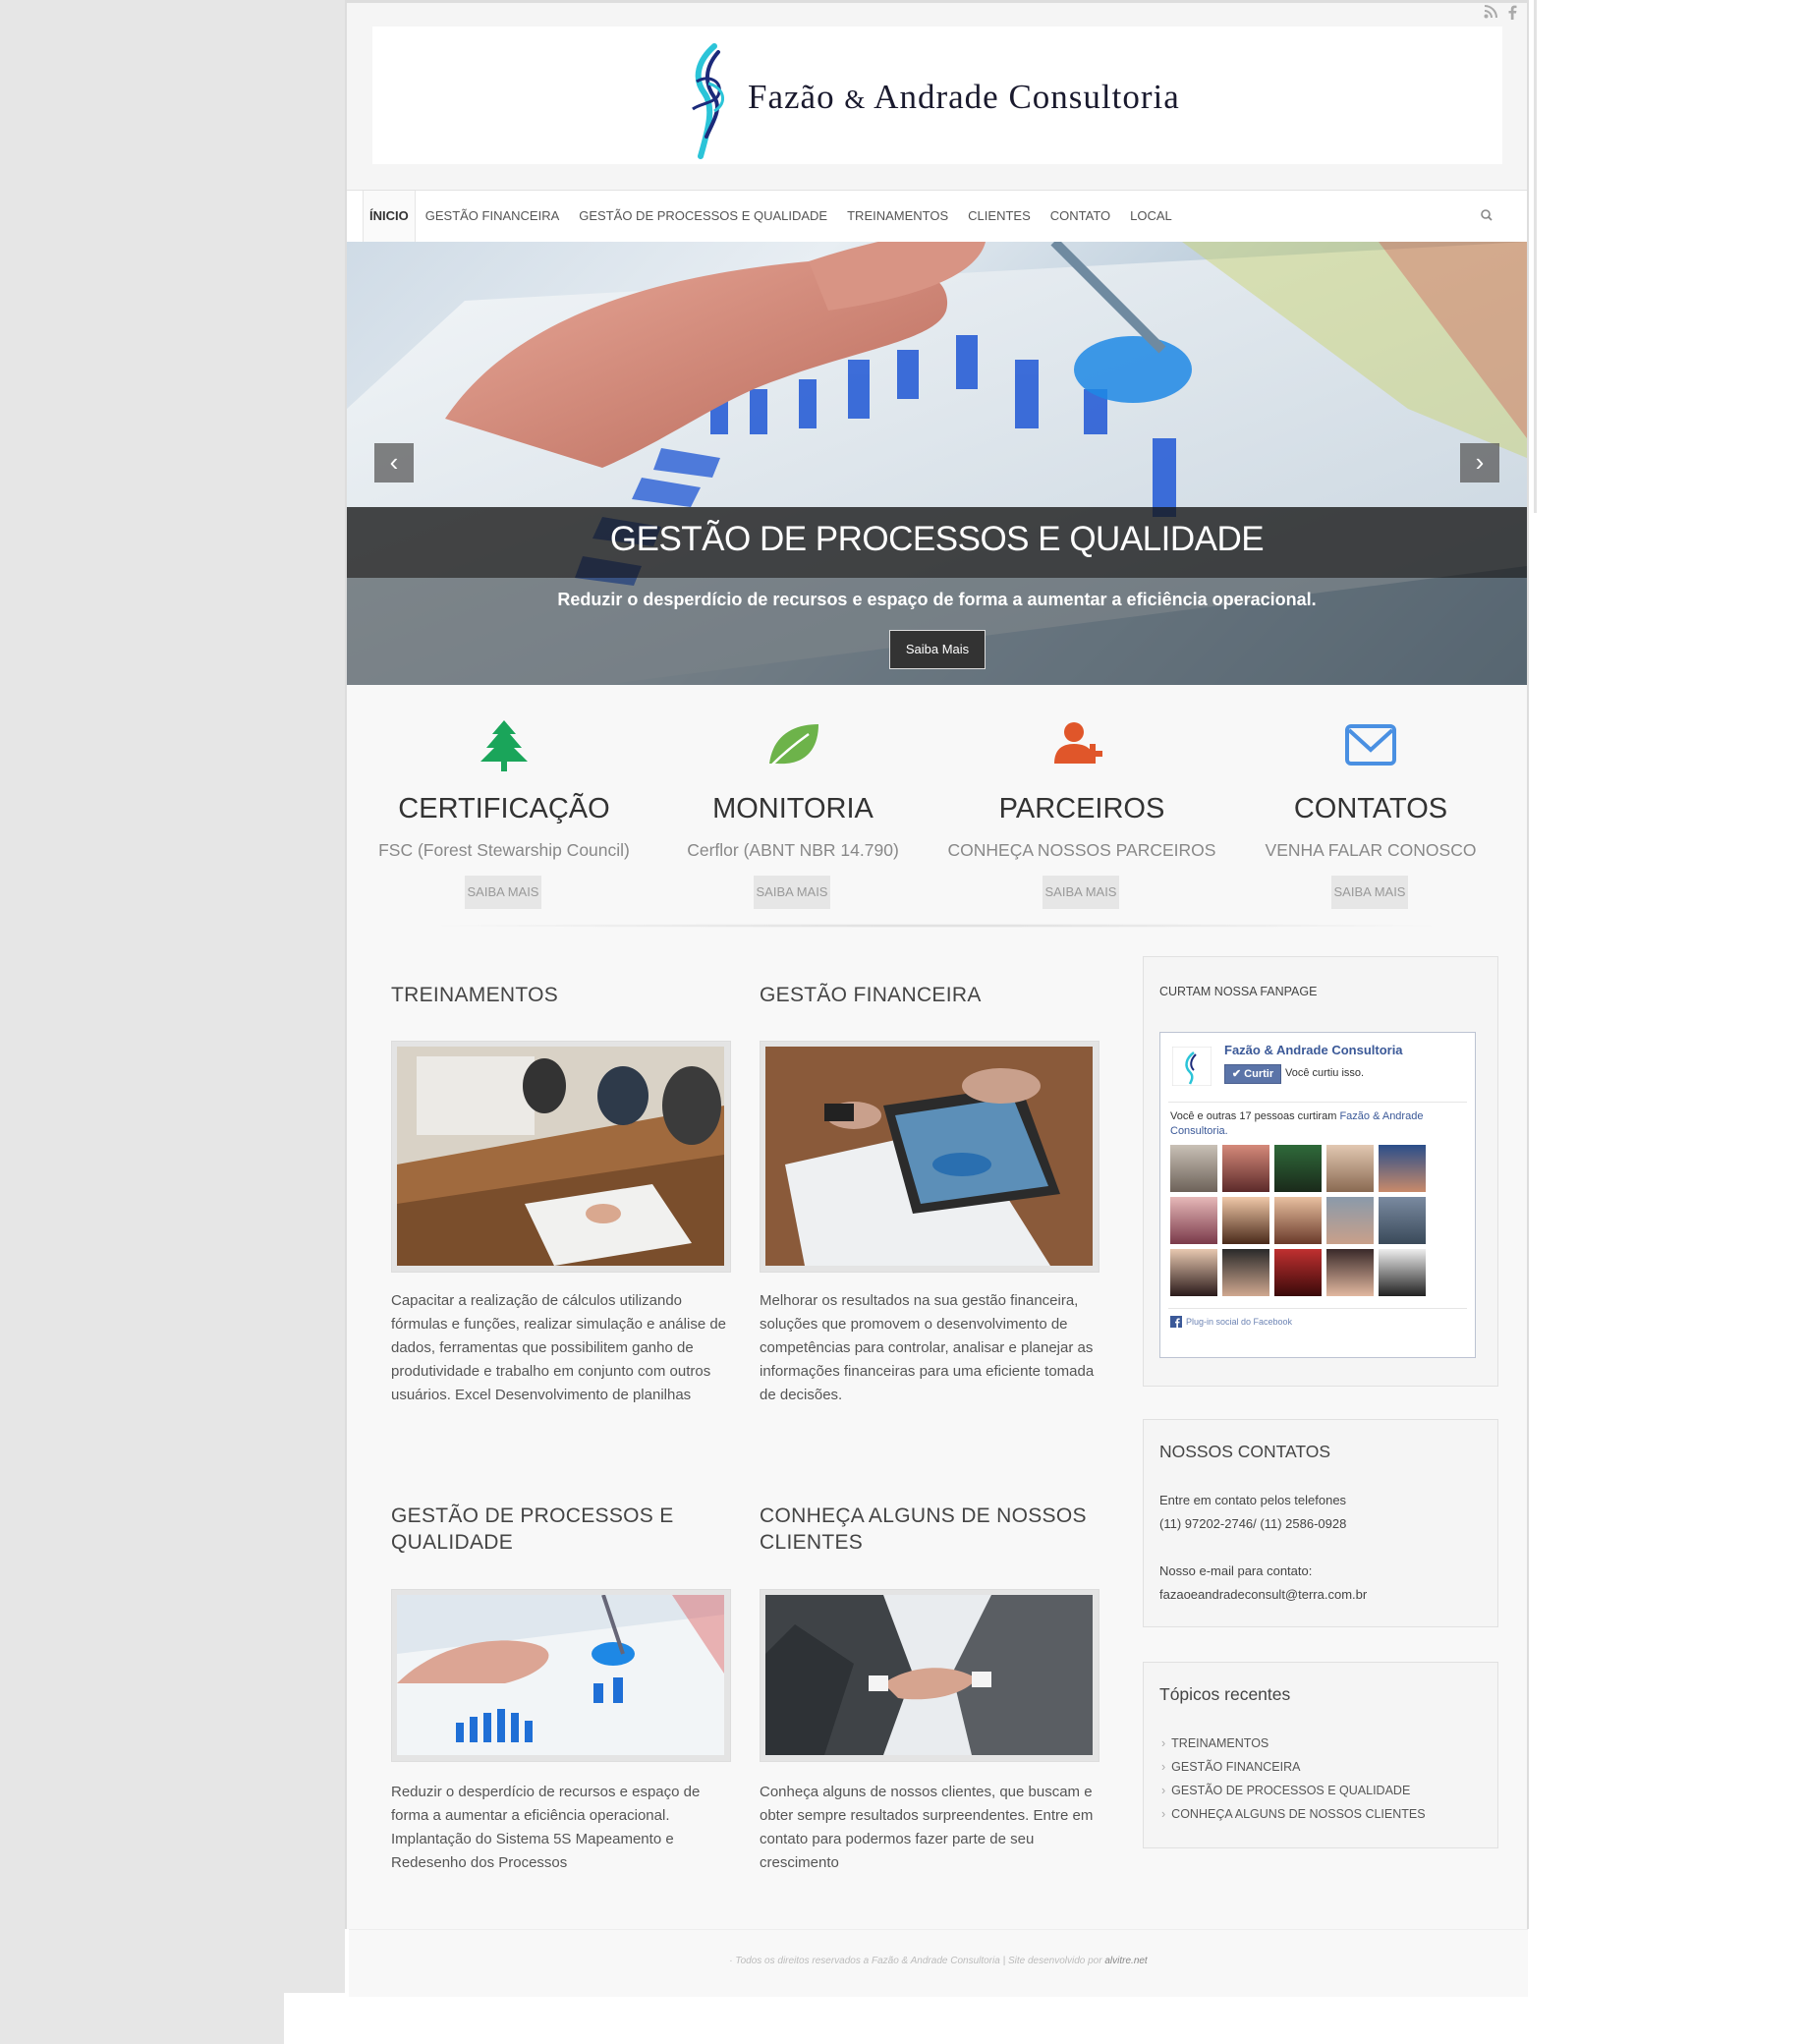 This screenshot has height=2044, width=1804. I want to click on slider-saiba-mais-button: Saiba Mais, so click(938, 649).